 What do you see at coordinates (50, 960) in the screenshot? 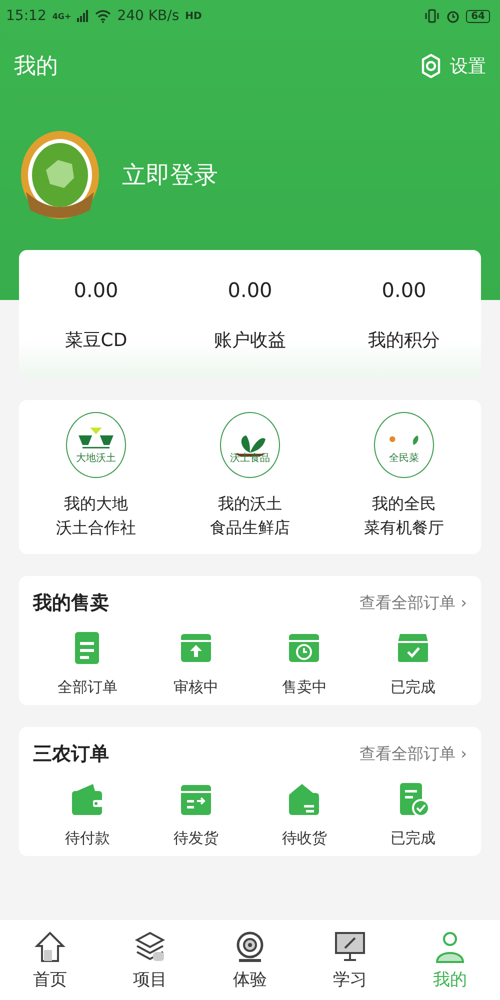
I see `nav-tab: 首页` at bounding box center [50, 960].